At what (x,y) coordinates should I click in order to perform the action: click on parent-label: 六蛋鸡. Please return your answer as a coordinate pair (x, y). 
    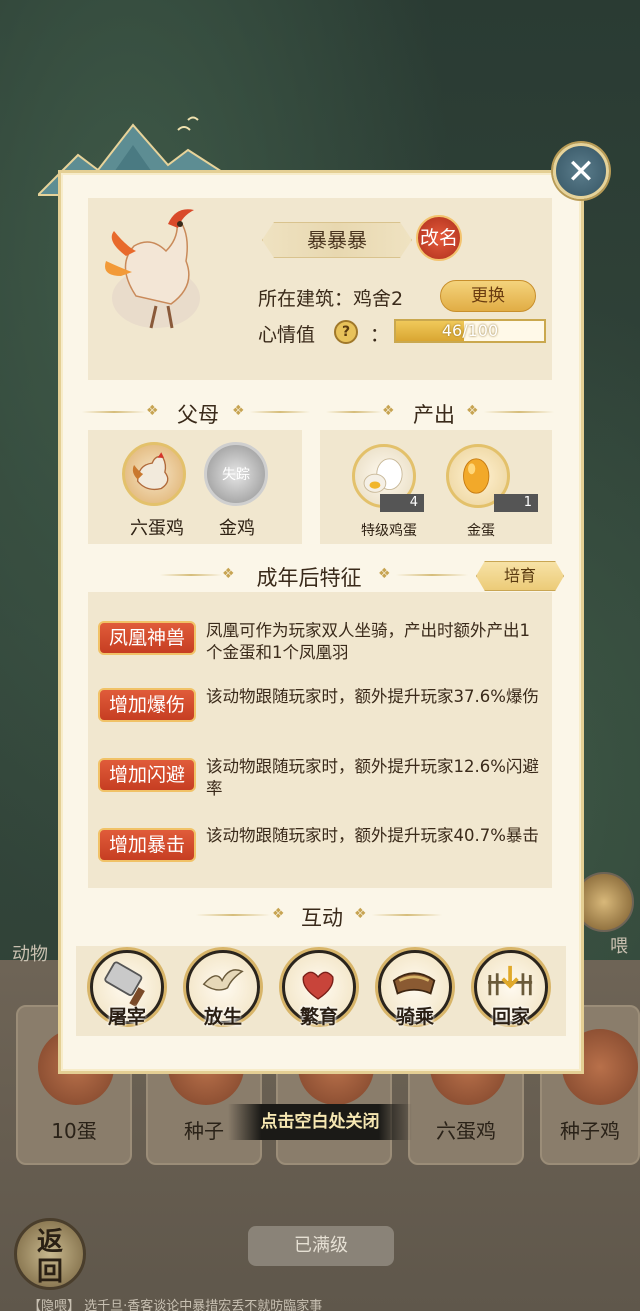
    Looking at the image, I should click on (157, 528).